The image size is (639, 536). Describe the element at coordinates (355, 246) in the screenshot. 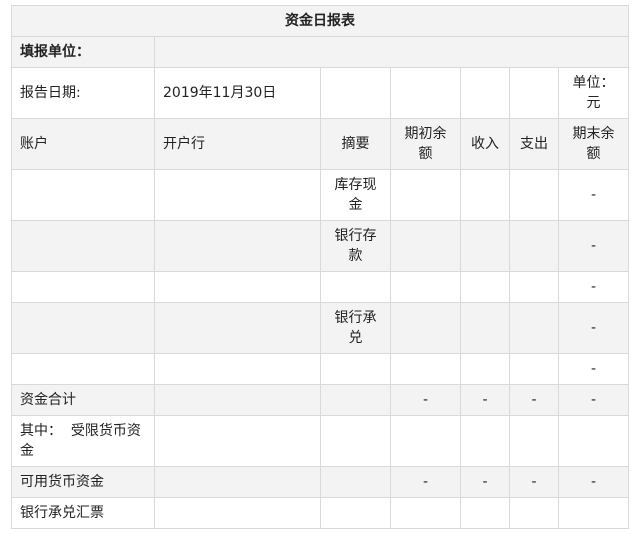

I see `table-cell: 银行存款` at that location.